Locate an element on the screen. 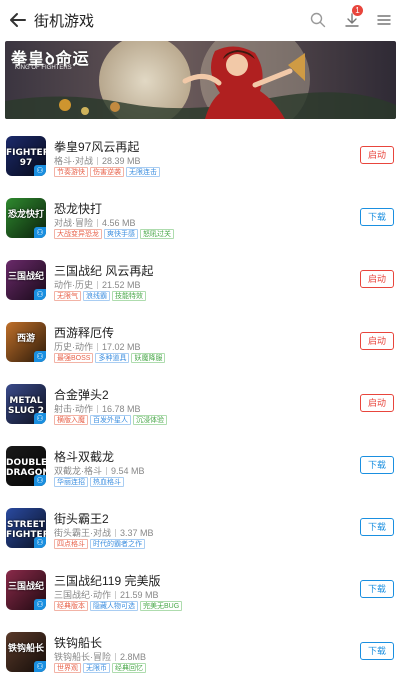 The height and width of the screenshot is (700, 400). game-thumbnail-art-text: 恐龙快打 is located at coordinates (25, 215).